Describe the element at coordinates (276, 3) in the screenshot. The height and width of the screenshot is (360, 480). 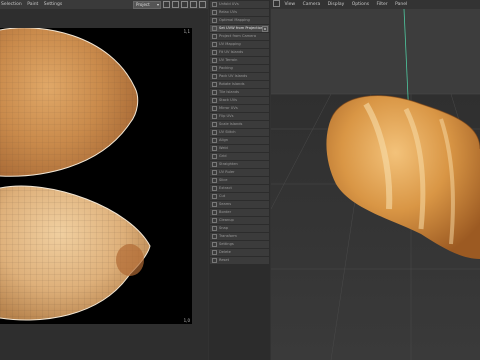
I see `viewport-icon` at that location.